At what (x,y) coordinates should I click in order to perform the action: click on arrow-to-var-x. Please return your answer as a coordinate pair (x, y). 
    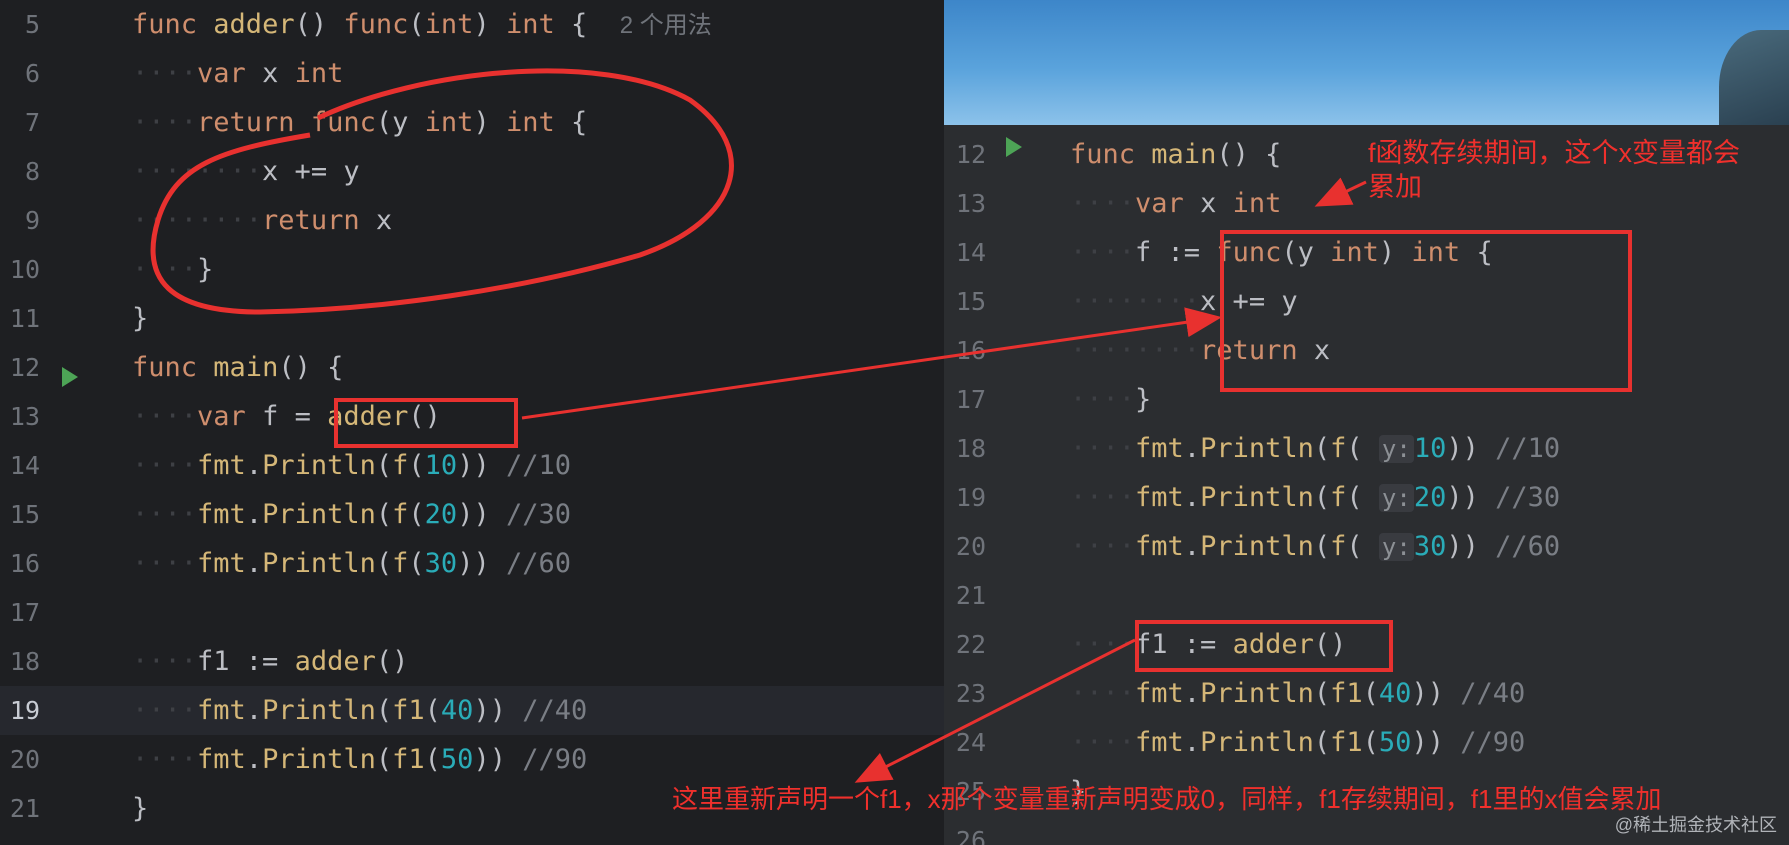
    Looking at the image, I should click on (1340, 192).